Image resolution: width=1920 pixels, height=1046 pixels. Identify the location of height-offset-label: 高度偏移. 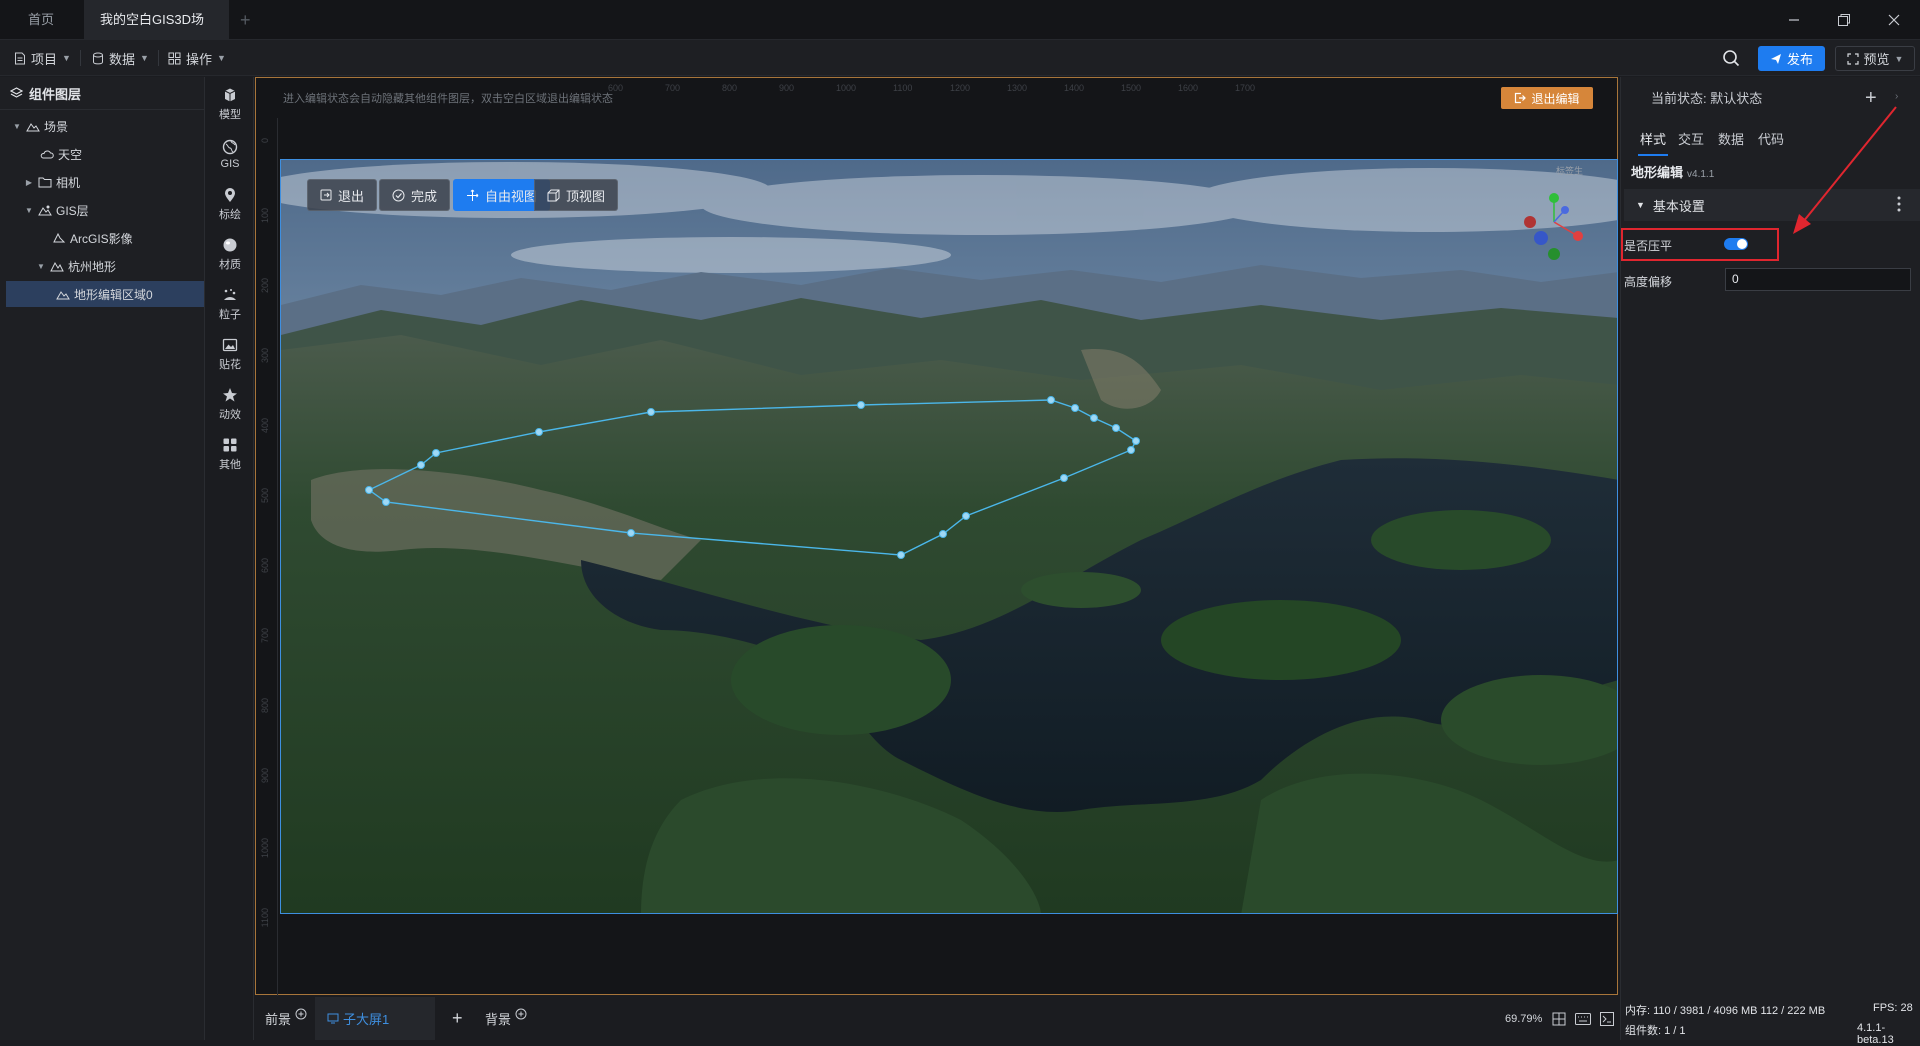
(1648, 282).